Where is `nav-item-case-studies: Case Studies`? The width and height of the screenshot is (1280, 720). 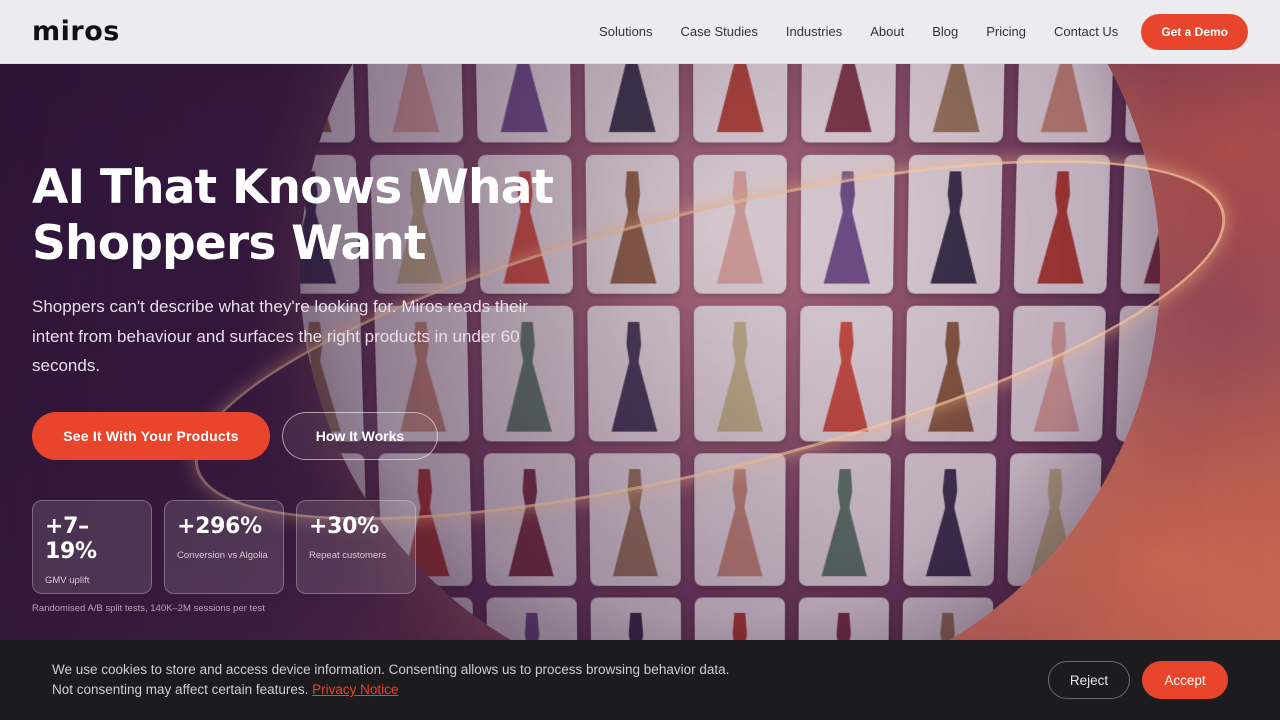
nav-item-case-studies: Case Studies is located at coordinates (719, 31).